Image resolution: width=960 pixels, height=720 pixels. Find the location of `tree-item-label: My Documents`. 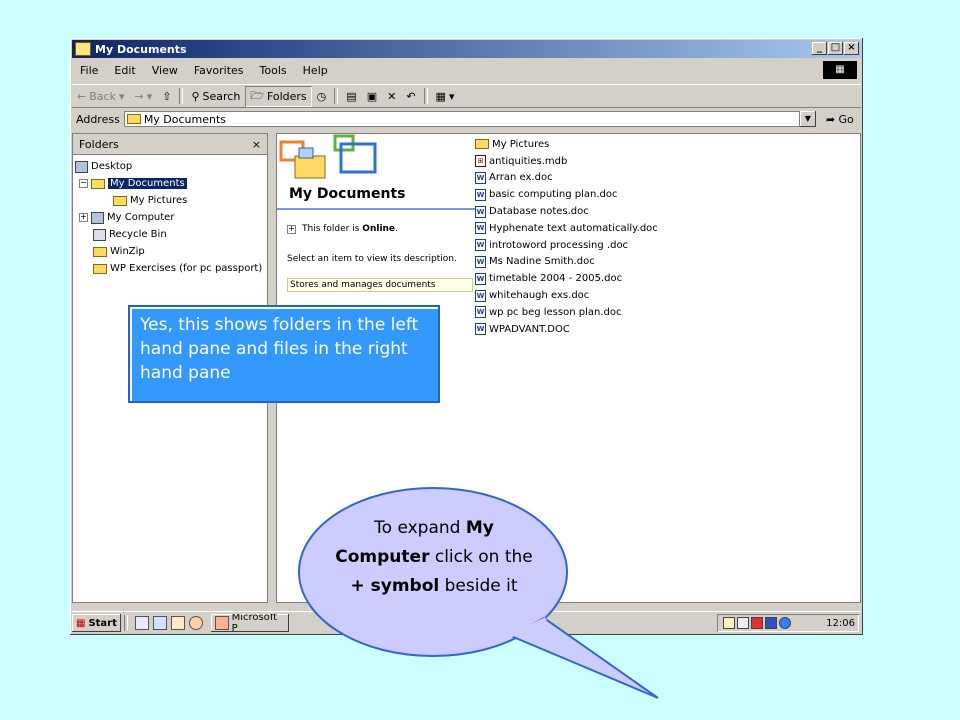

tree-item-label: My Documents is located at coordinates (147, 183).